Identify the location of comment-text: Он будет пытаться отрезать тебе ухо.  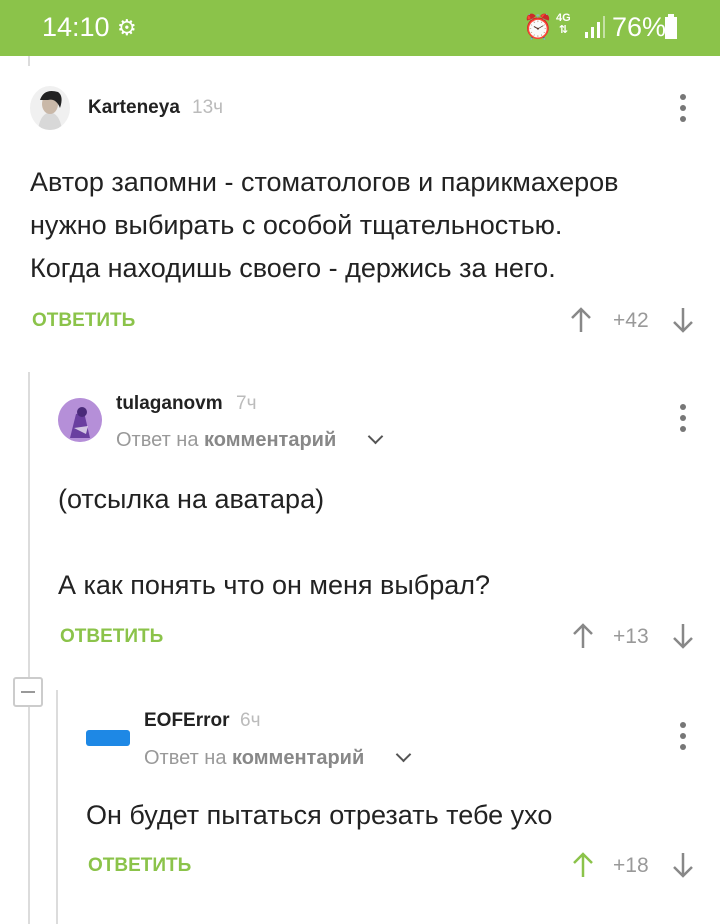
(319, 815).